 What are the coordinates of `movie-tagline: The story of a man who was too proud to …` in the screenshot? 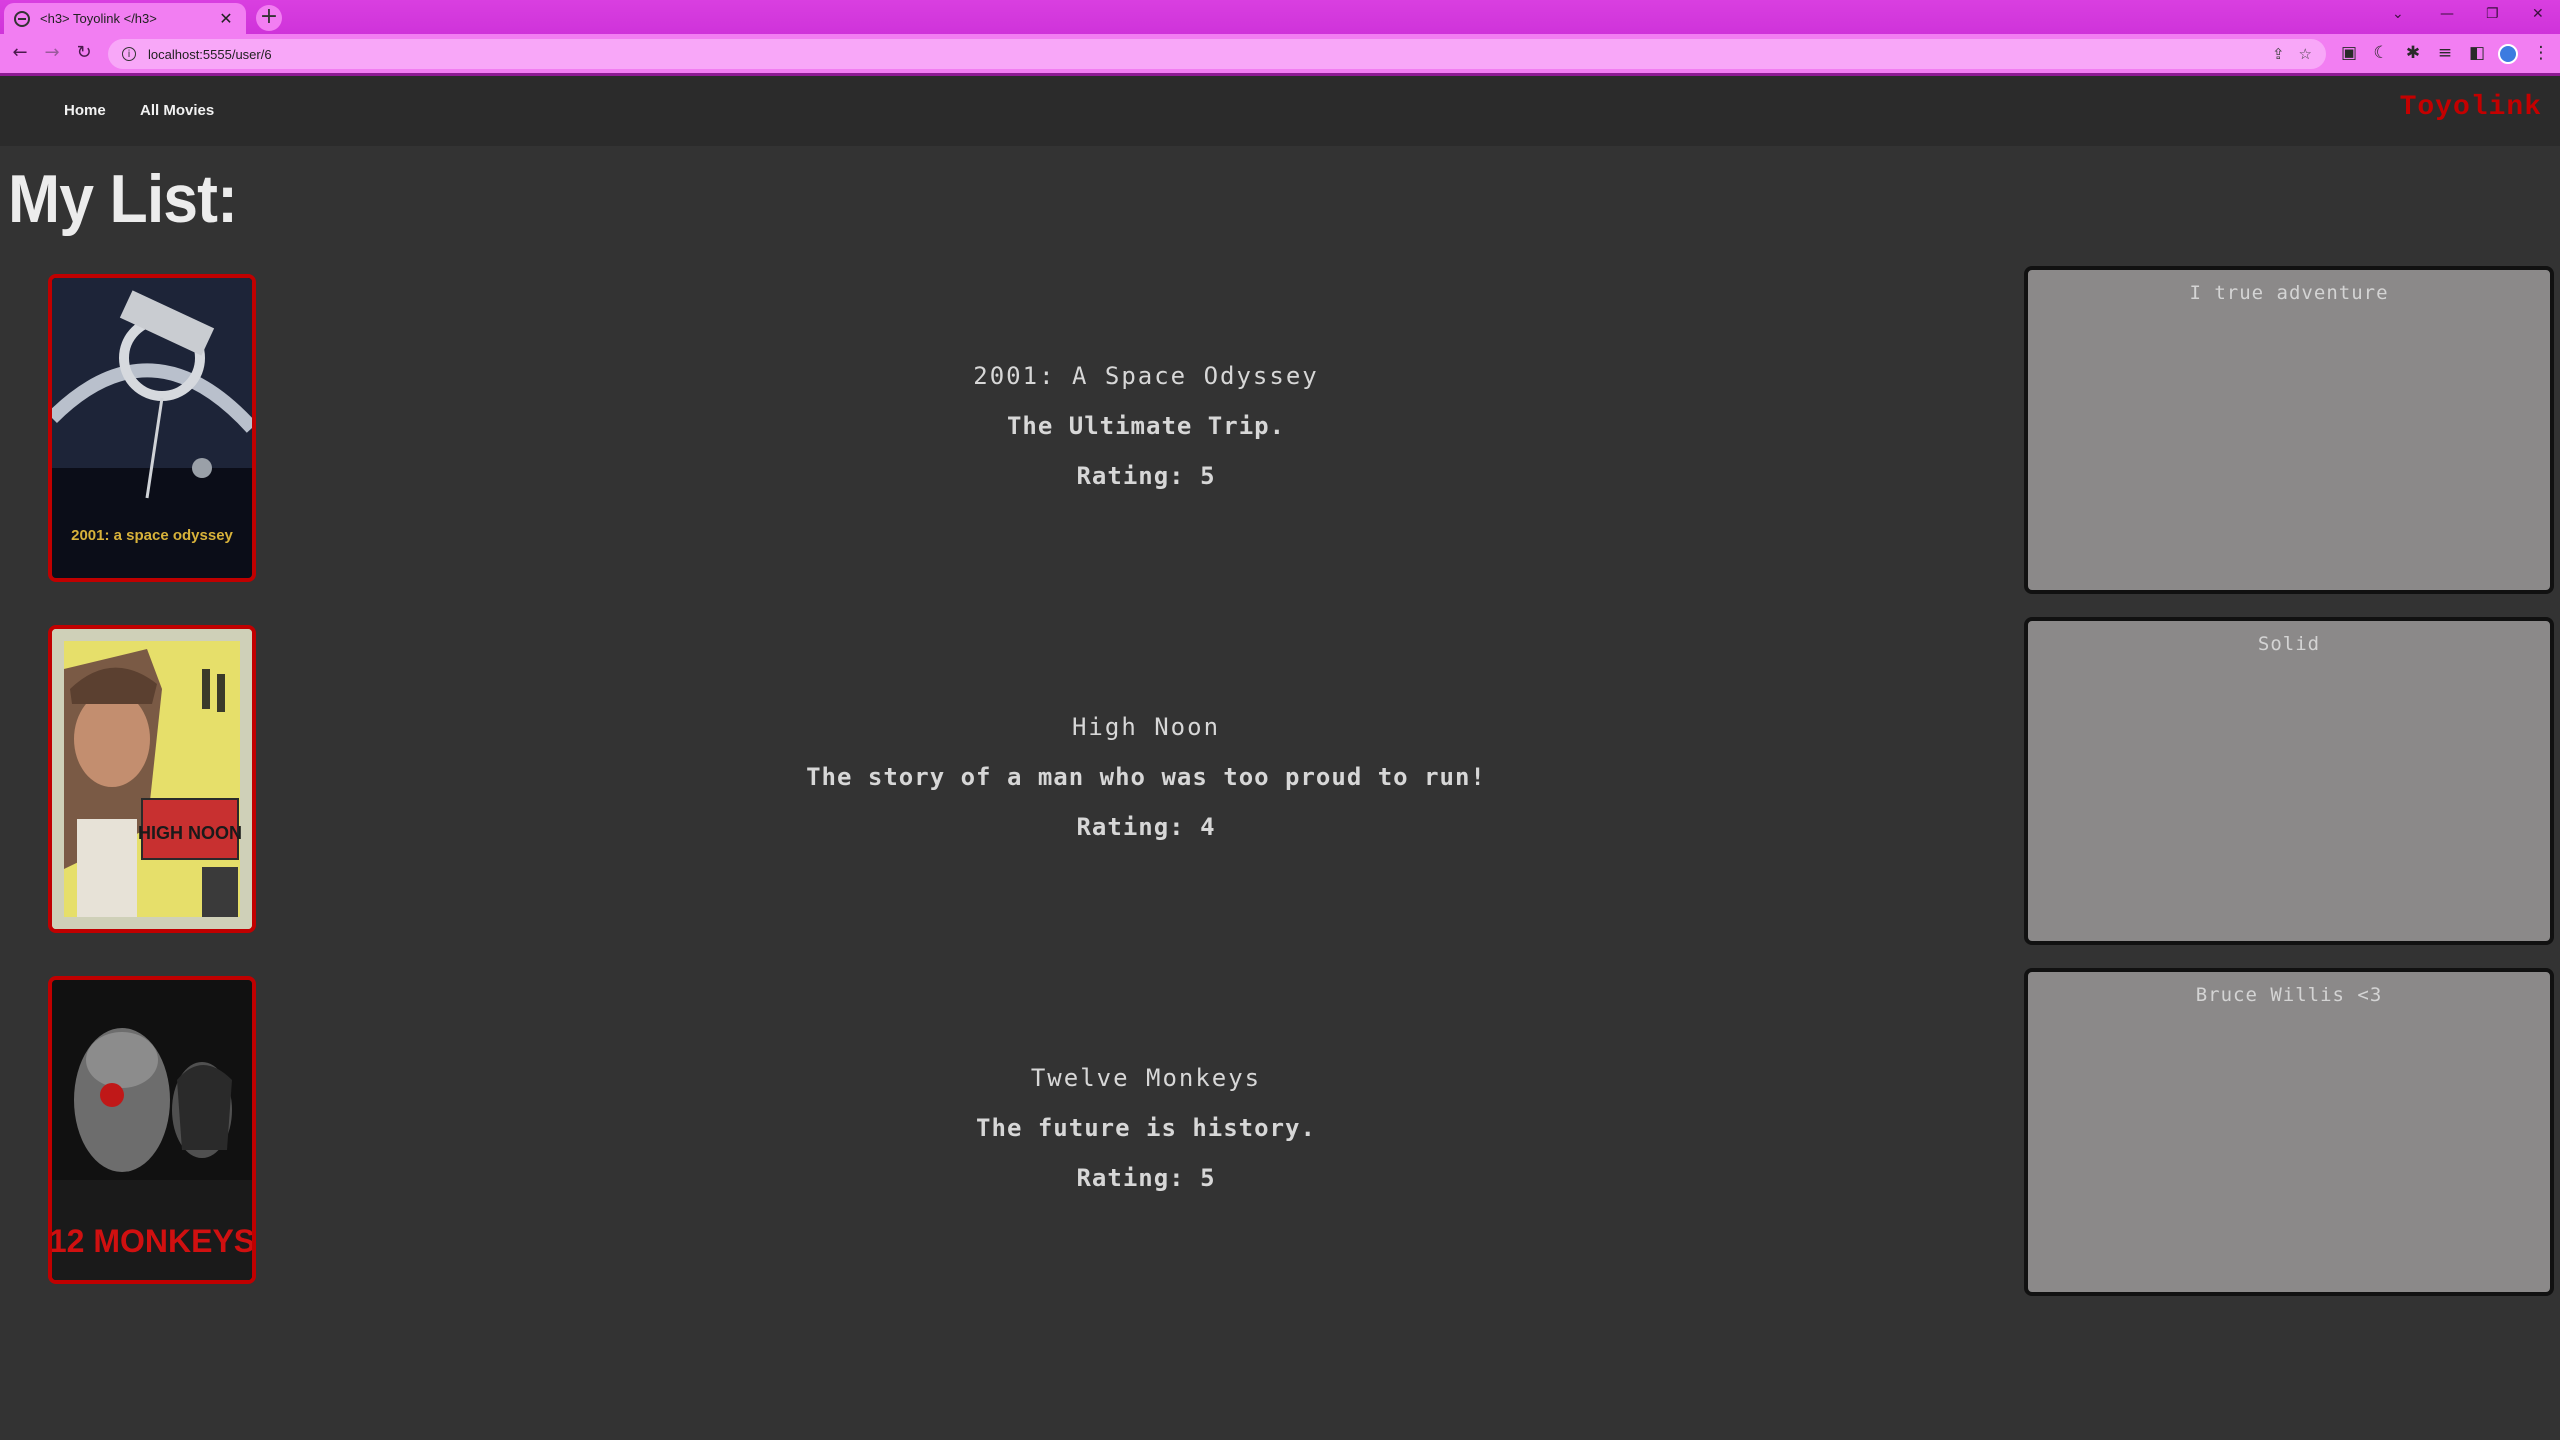 It's located at (1146, 777).